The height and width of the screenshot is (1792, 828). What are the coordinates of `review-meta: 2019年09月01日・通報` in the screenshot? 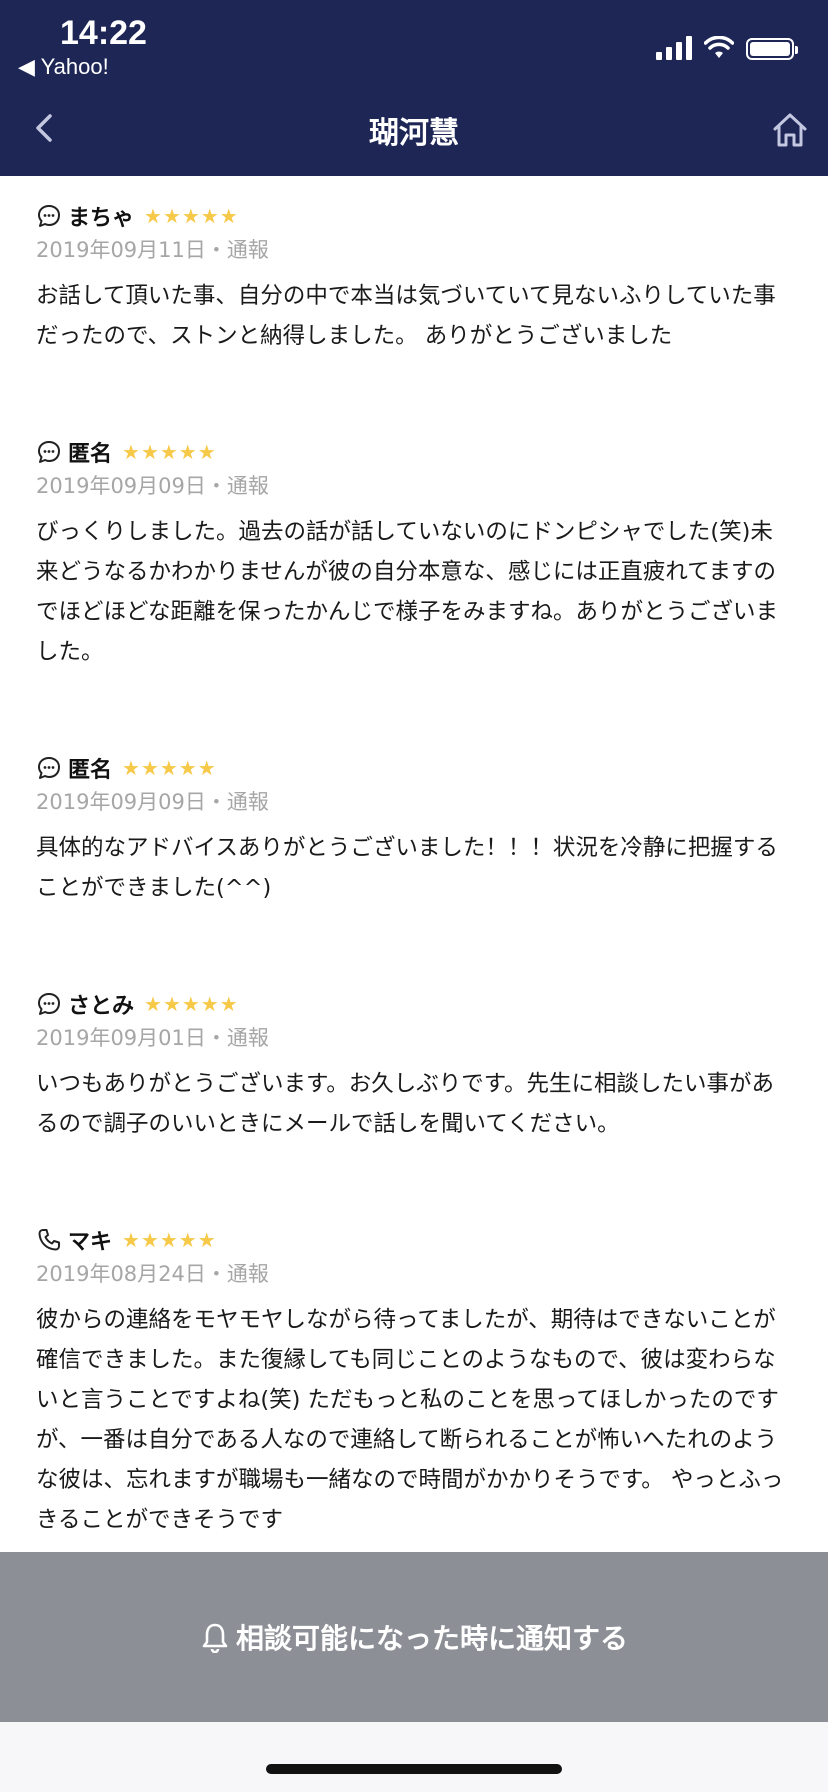 It's located at (414, 1038).